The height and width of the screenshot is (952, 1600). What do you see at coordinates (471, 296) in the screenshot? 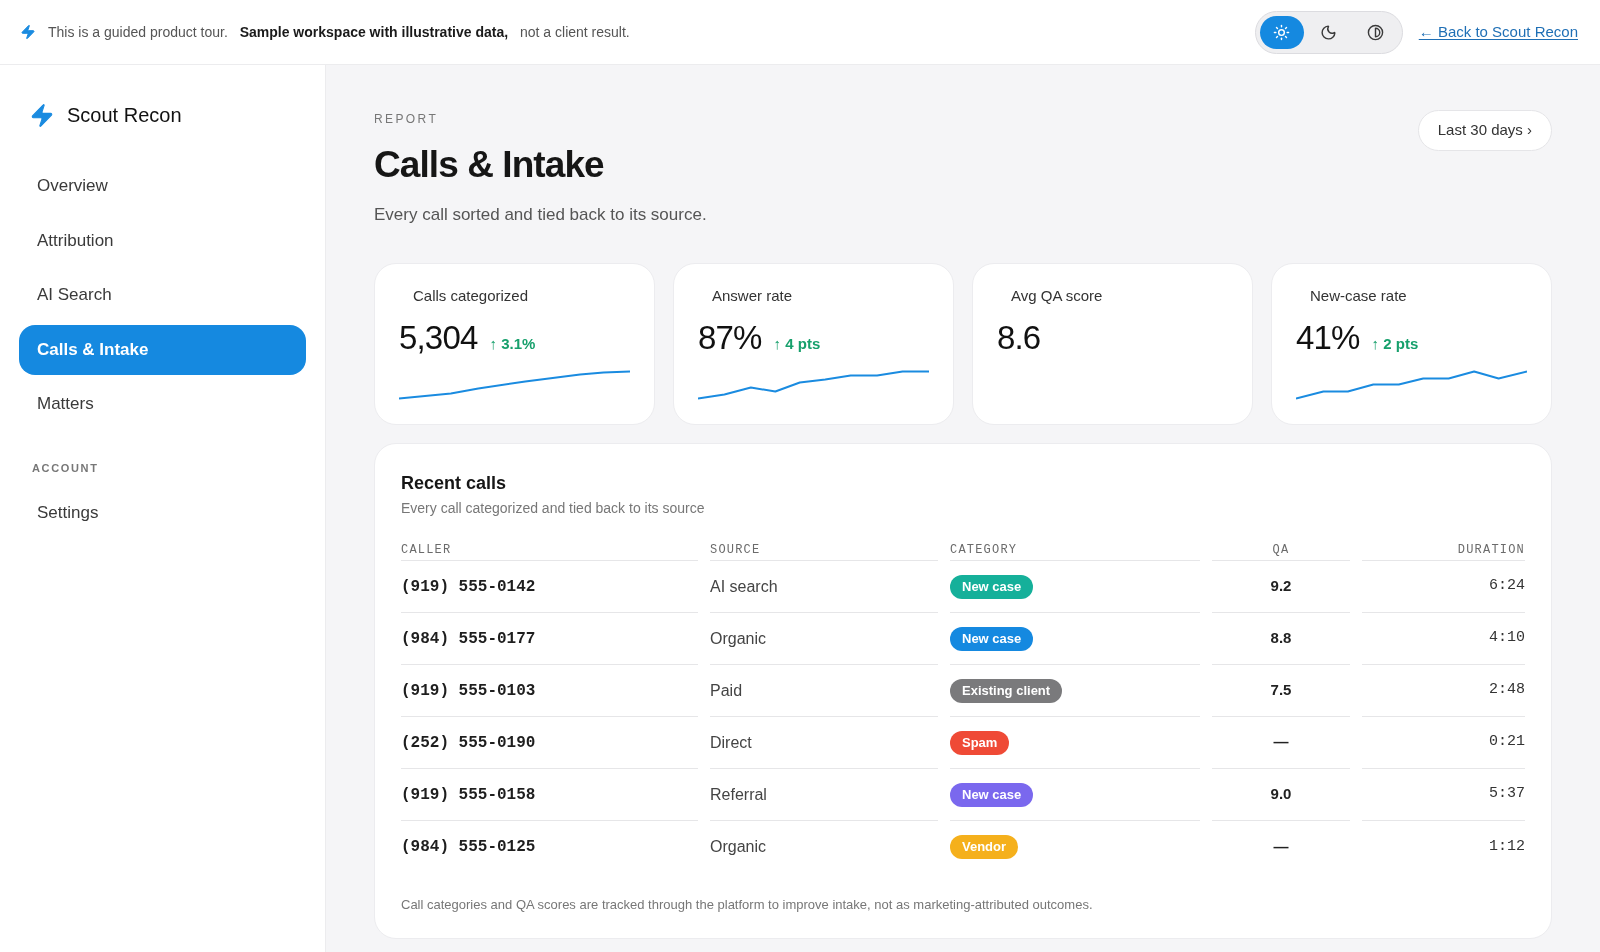
I see `metric-label: Calls categorized` at bounding box center [471, 296].